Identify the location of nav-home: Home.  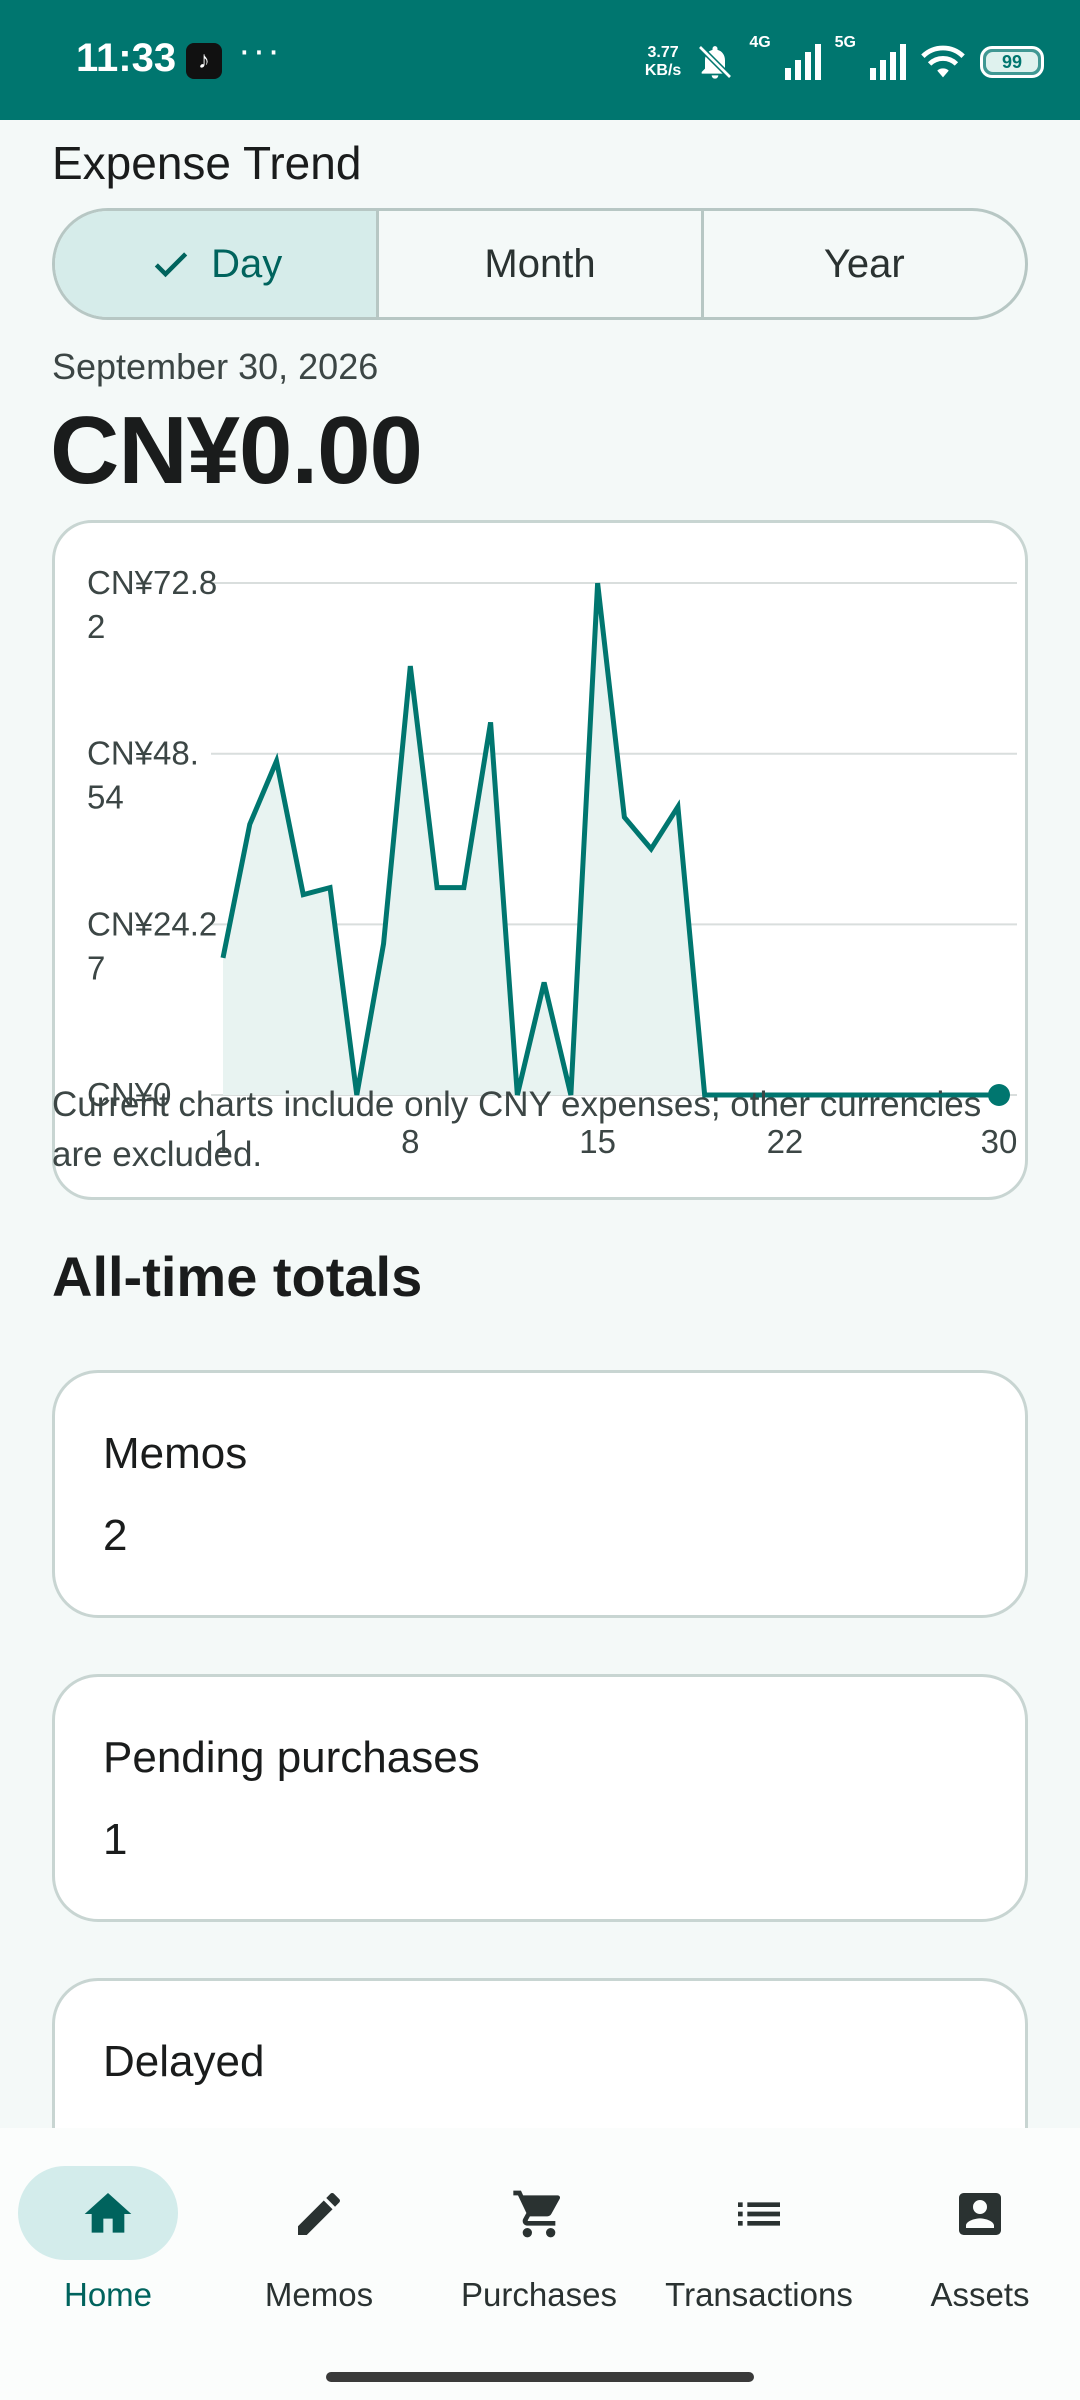
(108, 2238).